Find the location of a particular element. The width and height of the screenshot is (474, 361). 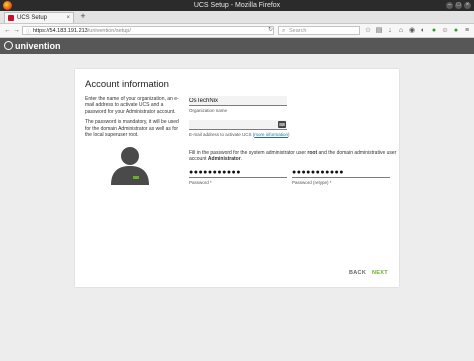

password-hint-end: . is located at coordinates (241, 159).